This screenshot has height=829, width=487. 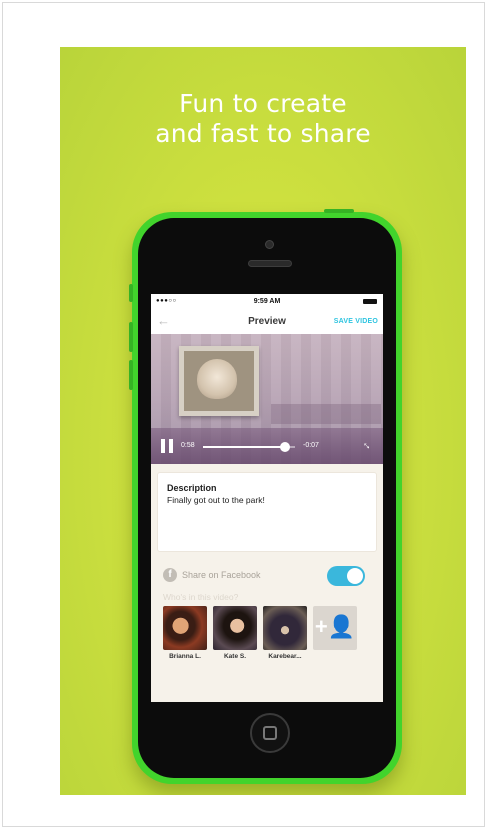 What do you see at coordinates (355, 576) in the screenshot?
I see `toggle-knob` at bounding box center [355, 576].